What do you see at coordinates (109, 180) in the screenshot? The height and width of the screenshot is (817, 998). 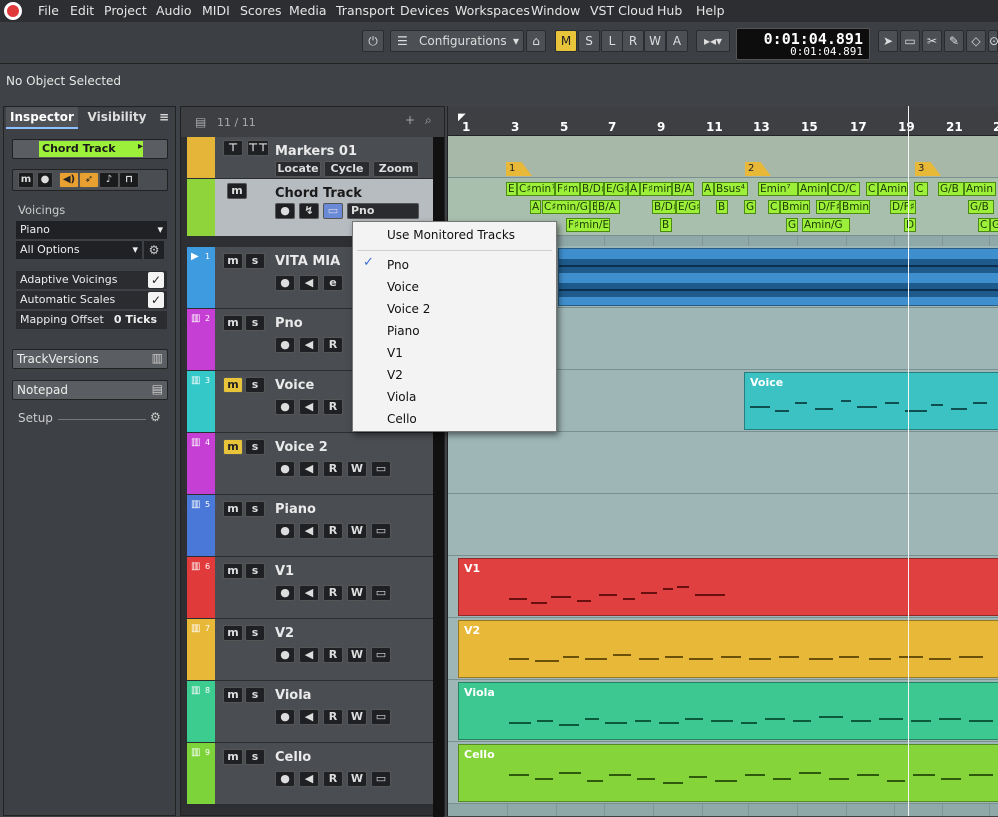 I see `note-icon: ♪` at bounding box center [109, 180].